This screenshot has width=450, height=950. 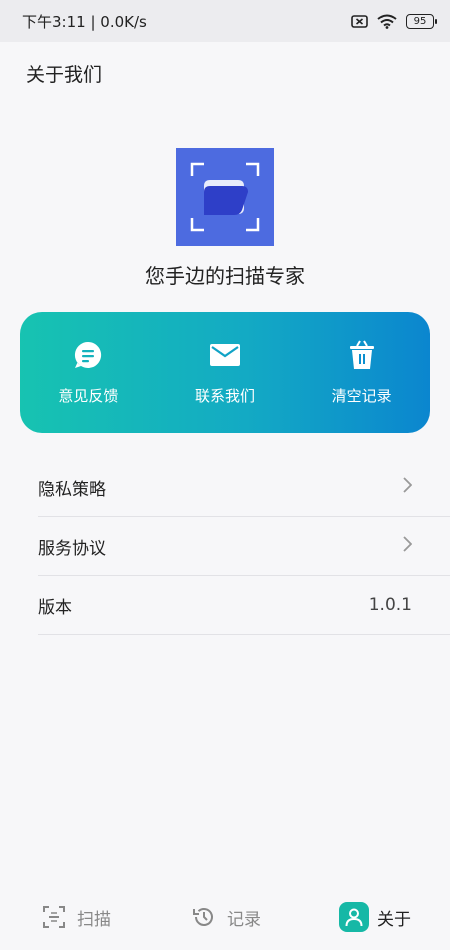 I want to click on version-label: 版本, so click(x=55, y=607).